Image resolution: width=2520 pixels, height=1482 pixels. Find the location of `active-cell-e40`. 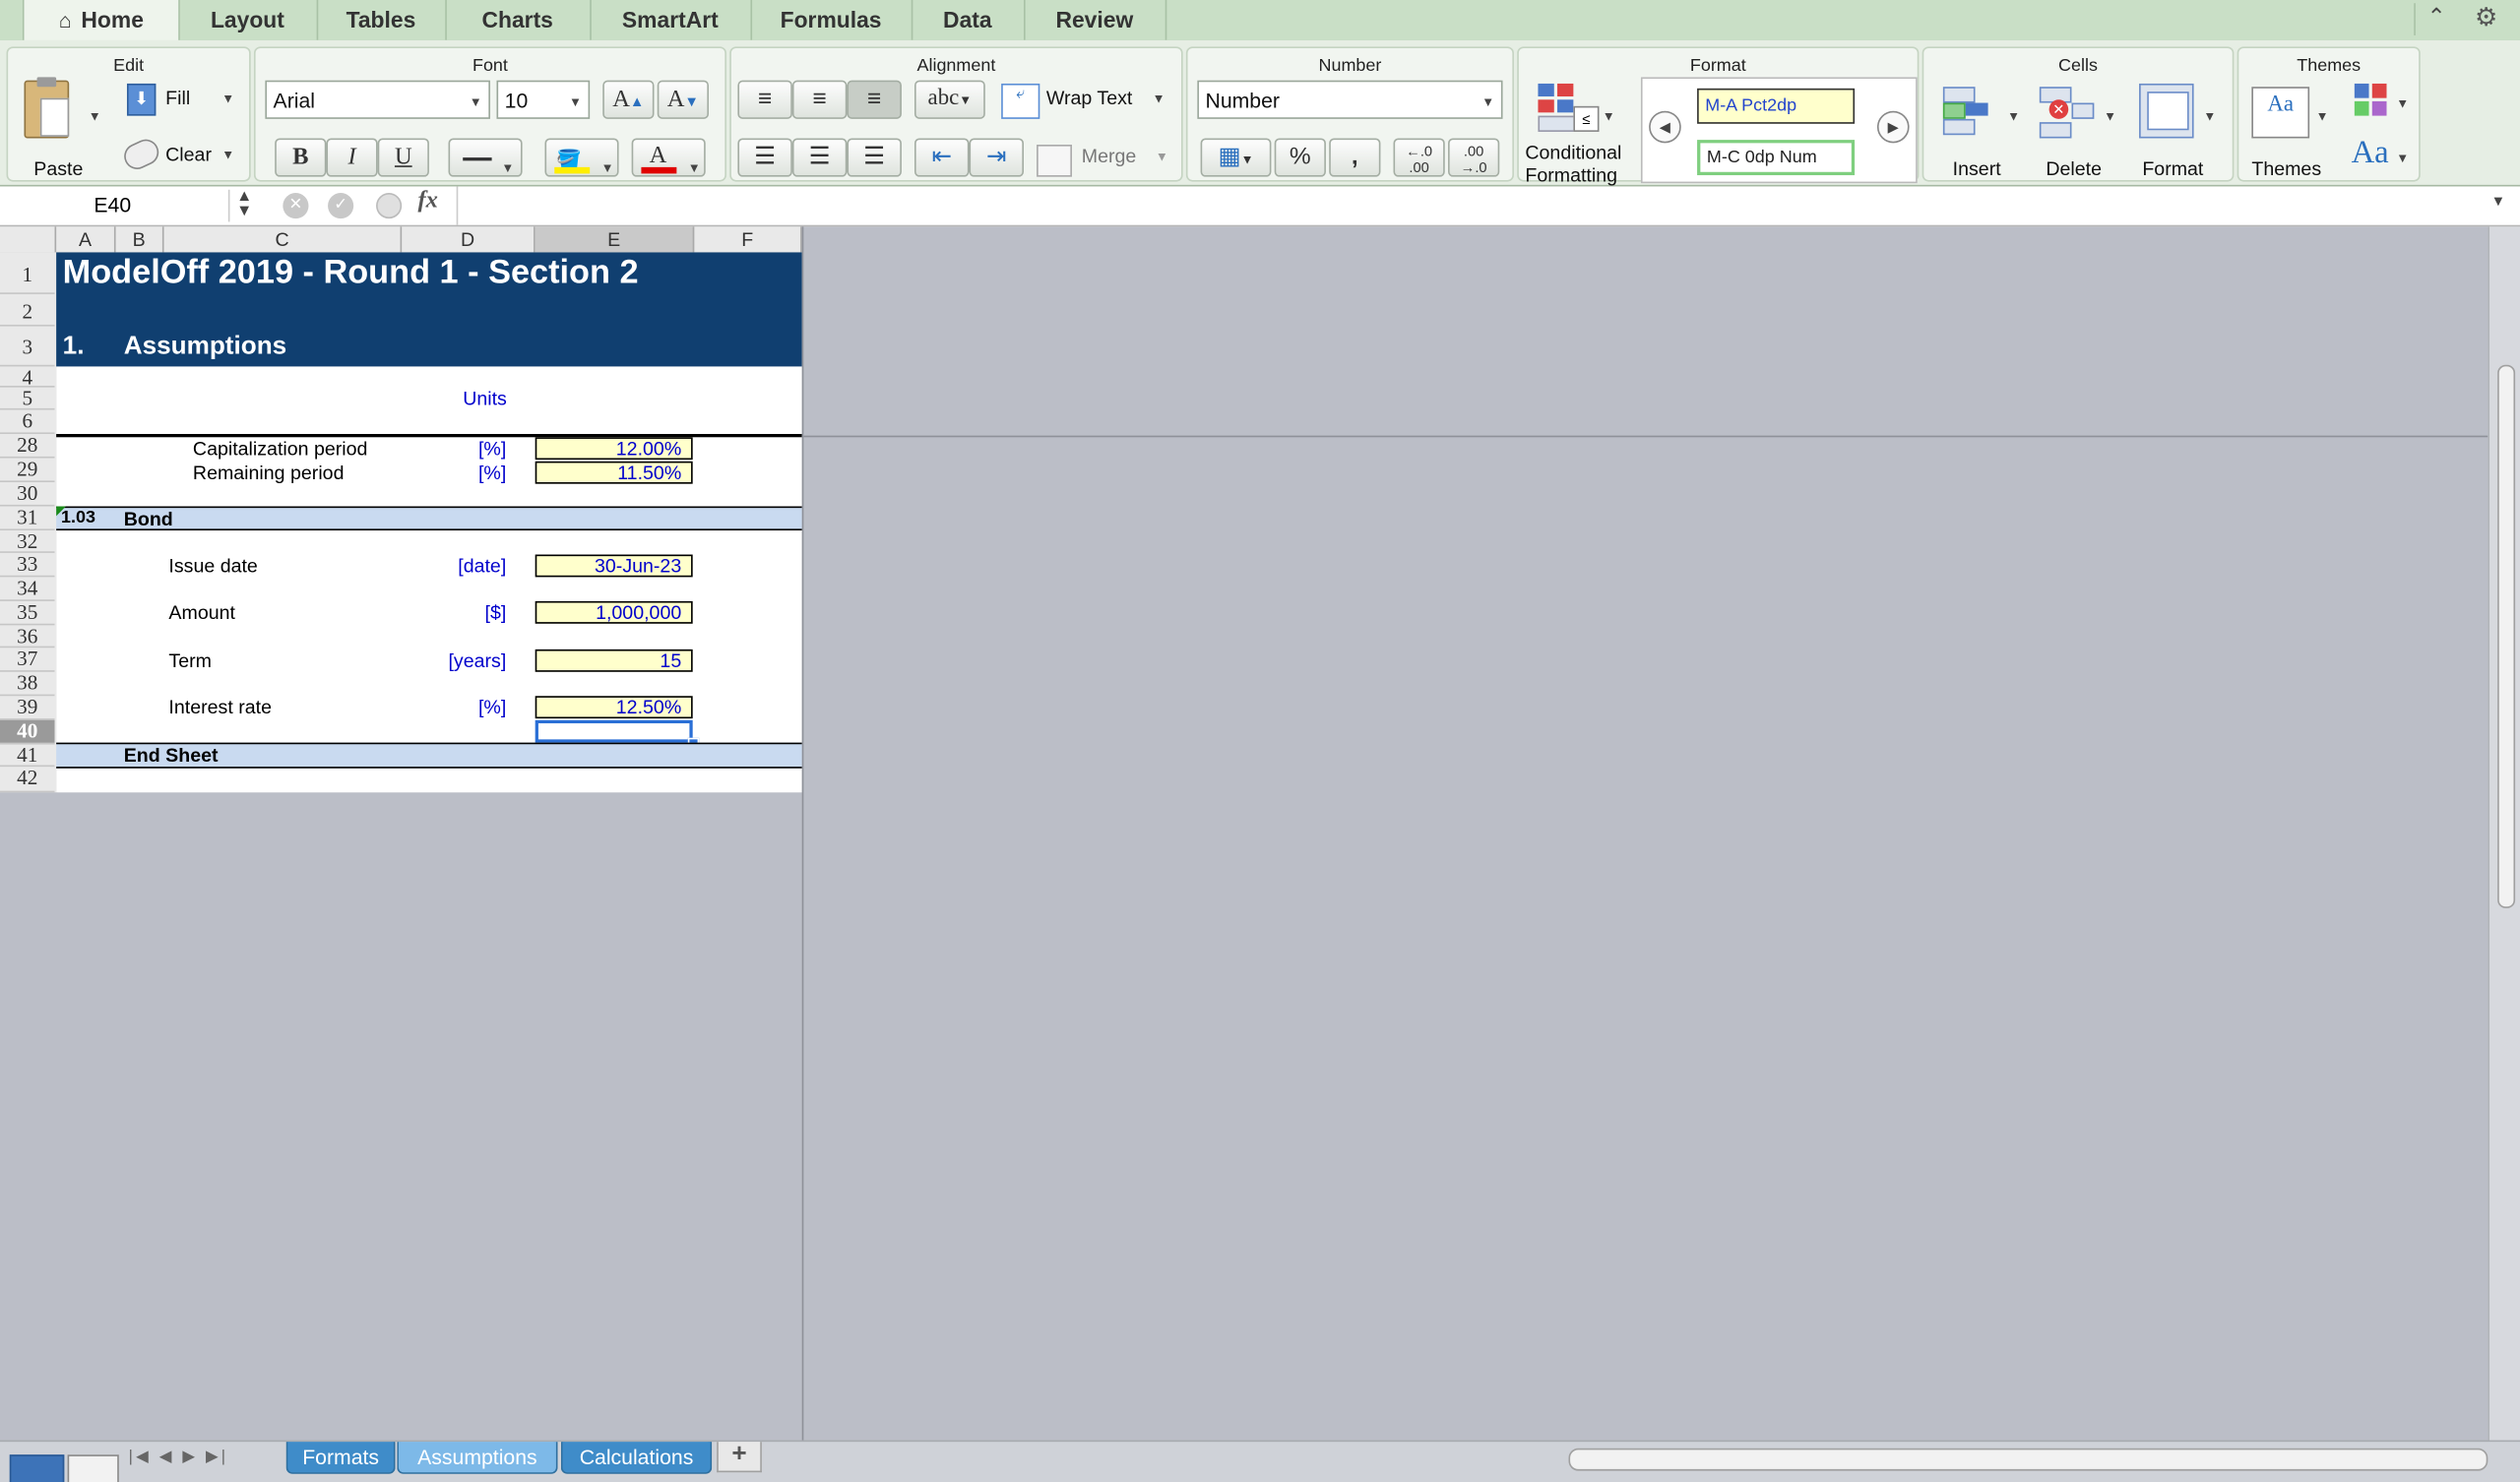

active-cell-e40 is located at coordinates (614, 731).